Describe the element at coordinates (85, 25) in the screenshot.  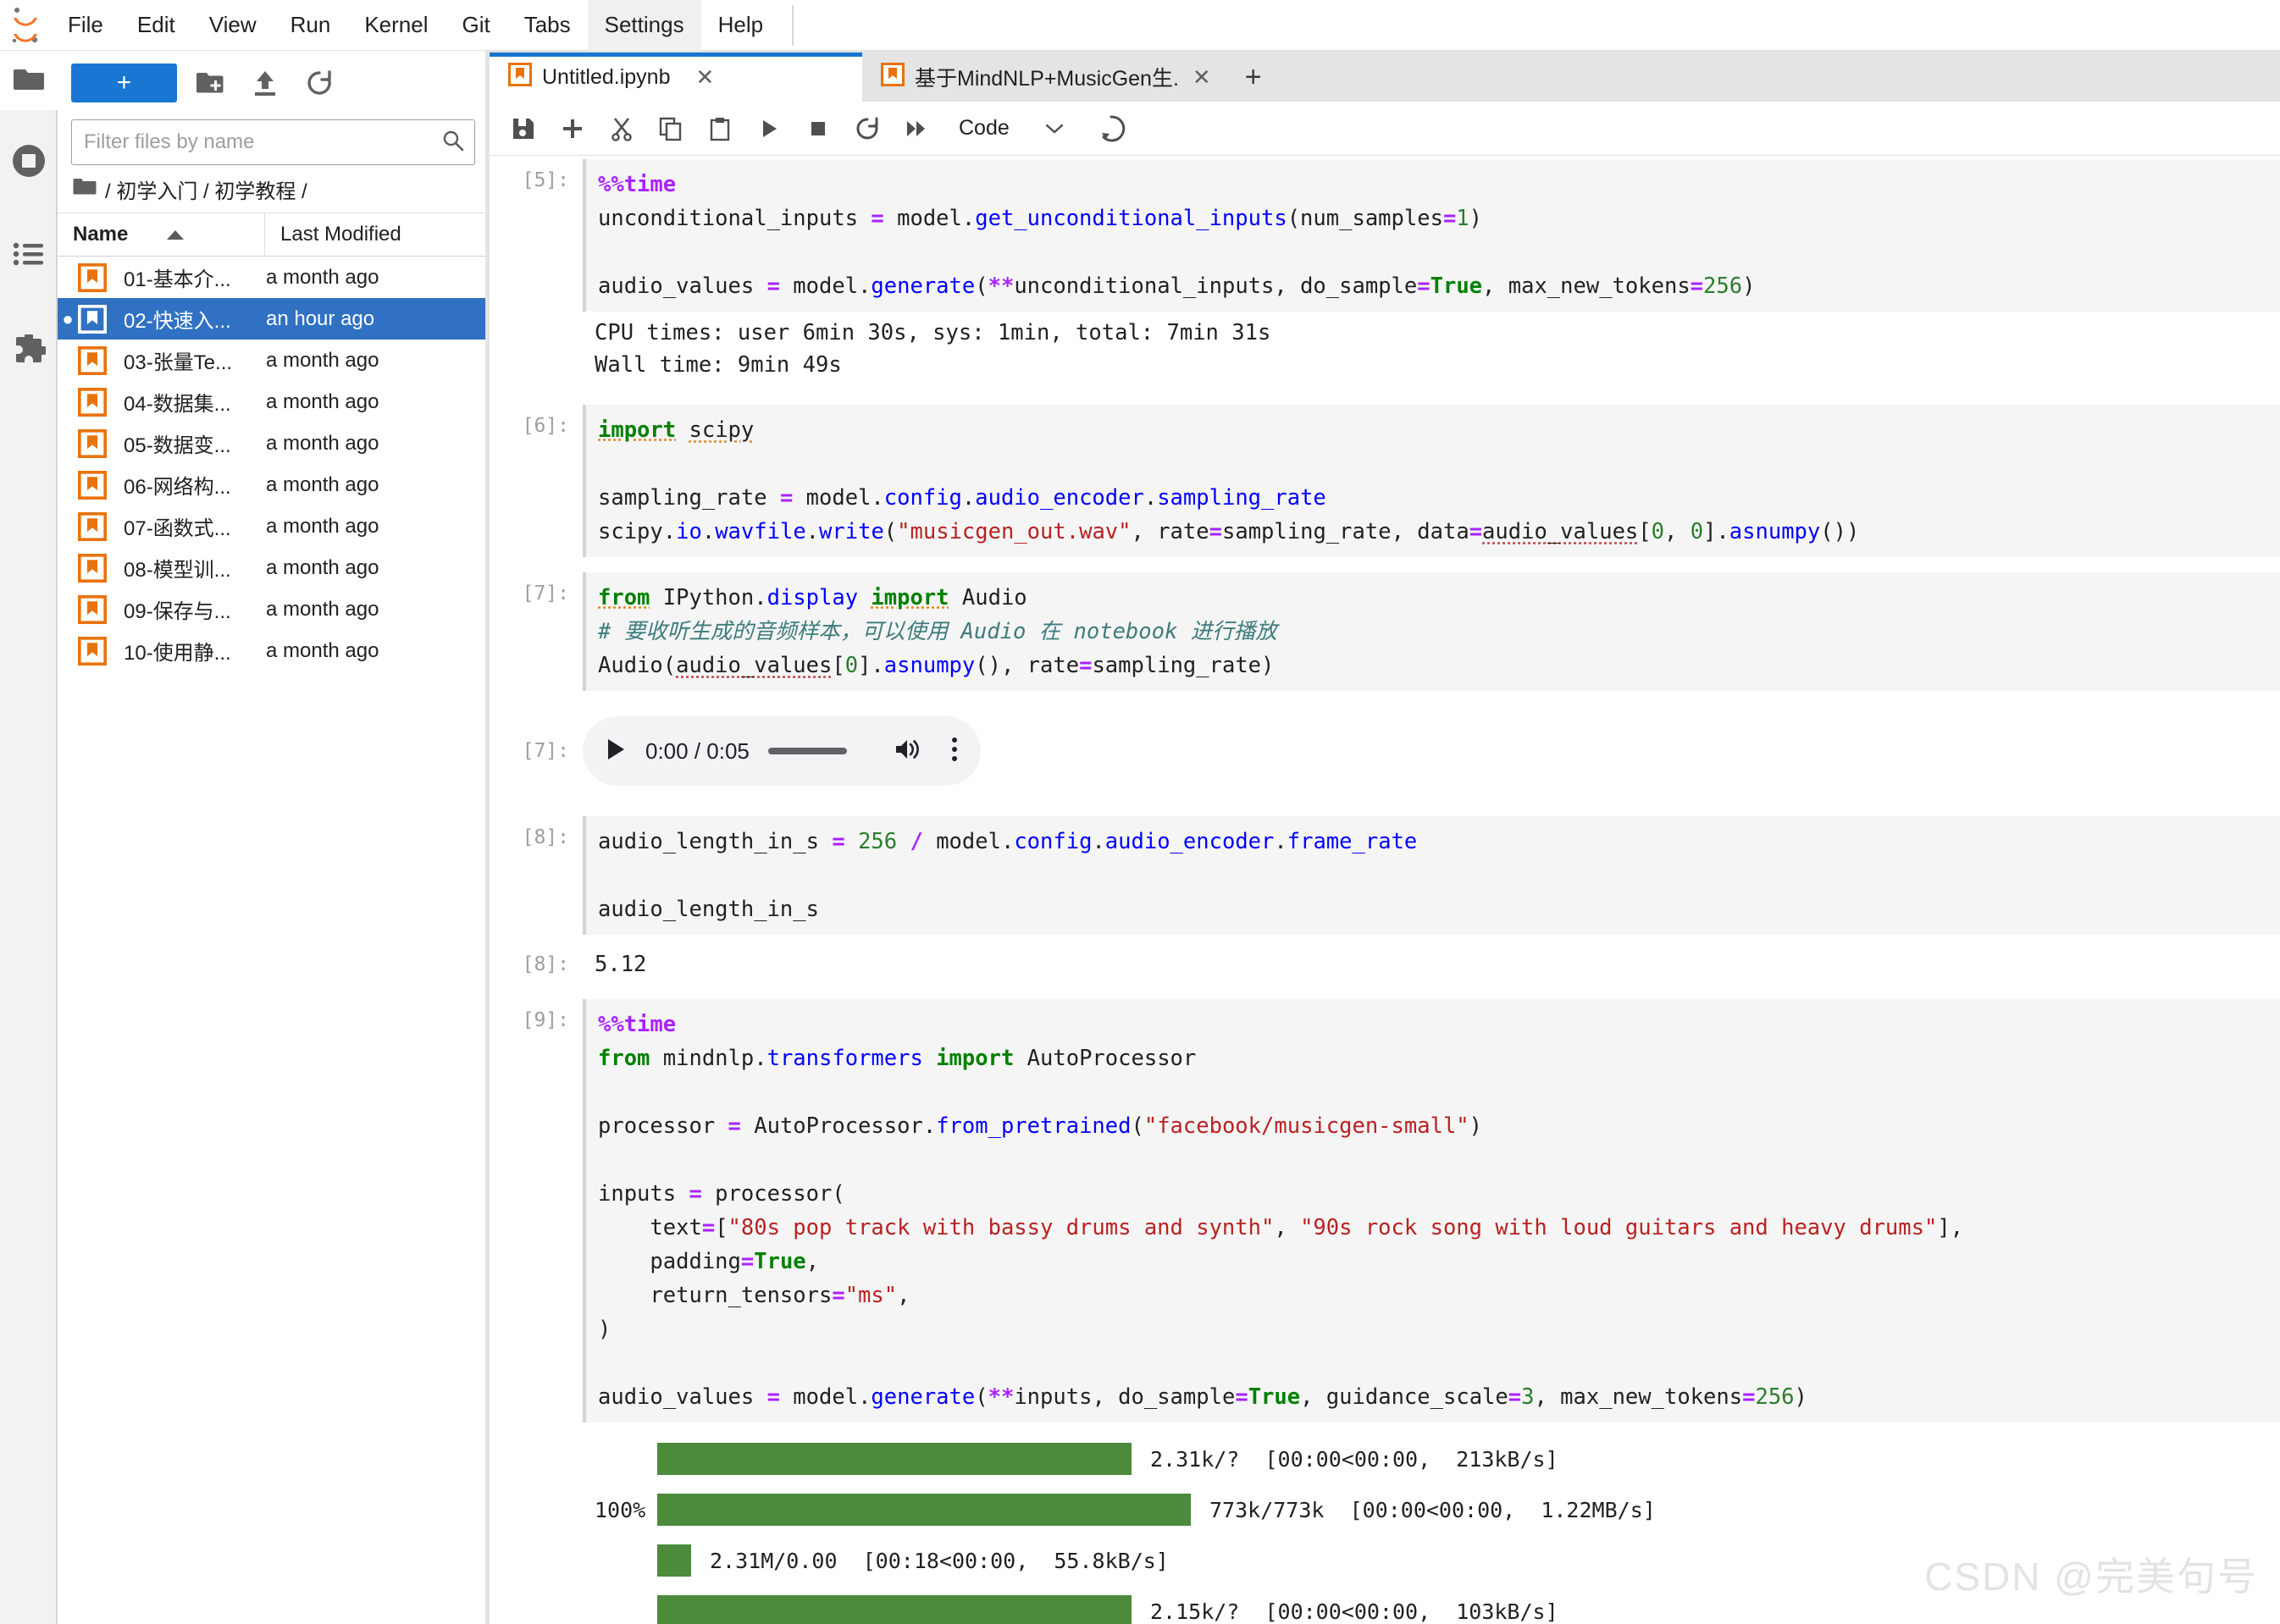
I see `menu-file: File` at that location.